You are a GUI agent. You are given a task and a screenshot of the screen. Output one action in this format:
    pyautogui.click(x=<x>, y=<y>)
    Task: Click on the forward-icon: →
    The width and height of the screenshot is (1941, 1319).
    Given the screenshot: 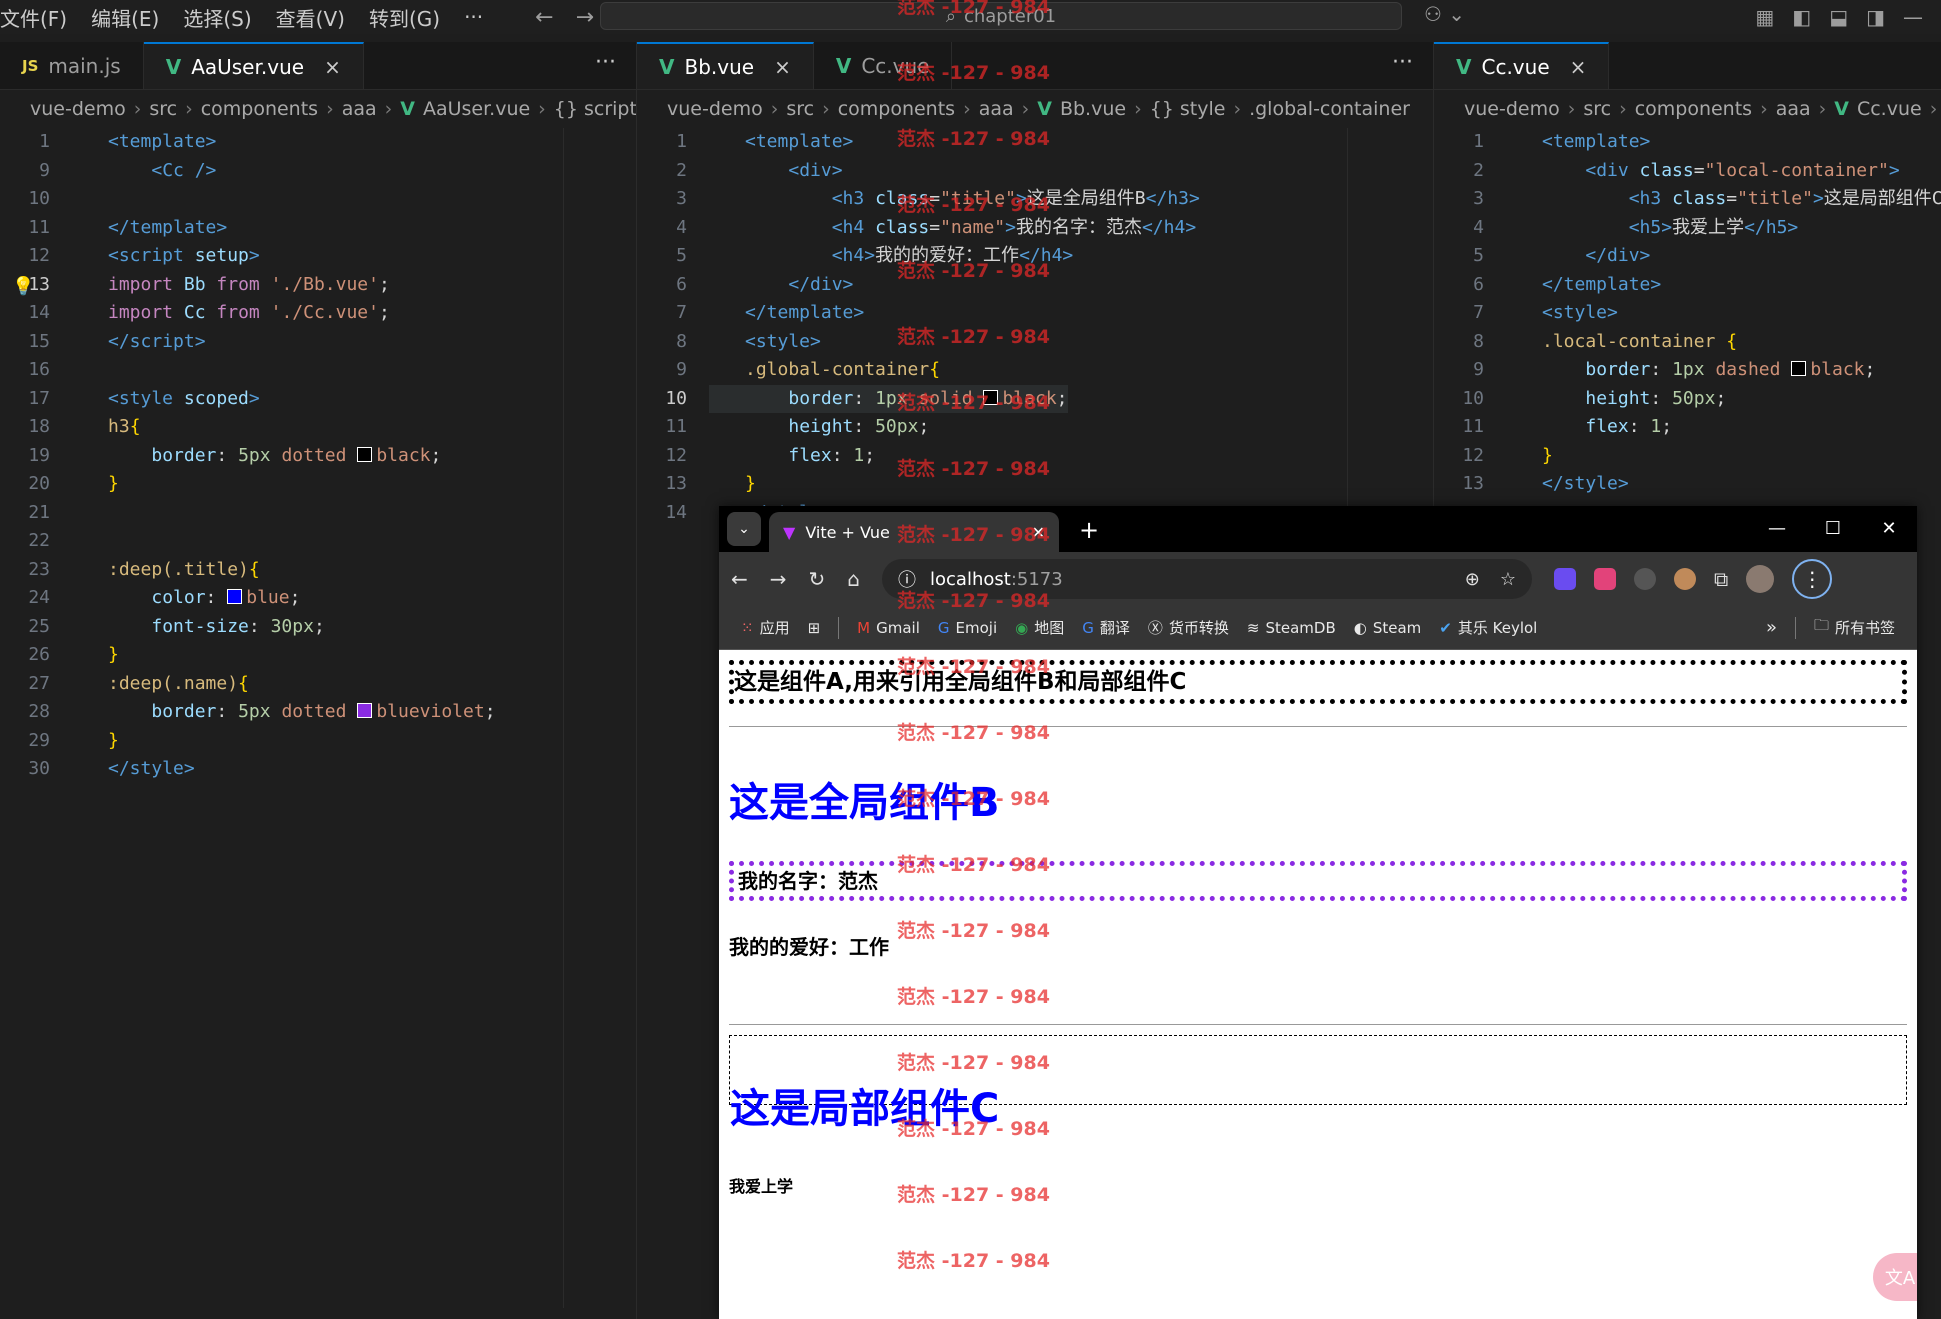 What is the action you would take?
    pyautogui.click(x=778, y=579)
    